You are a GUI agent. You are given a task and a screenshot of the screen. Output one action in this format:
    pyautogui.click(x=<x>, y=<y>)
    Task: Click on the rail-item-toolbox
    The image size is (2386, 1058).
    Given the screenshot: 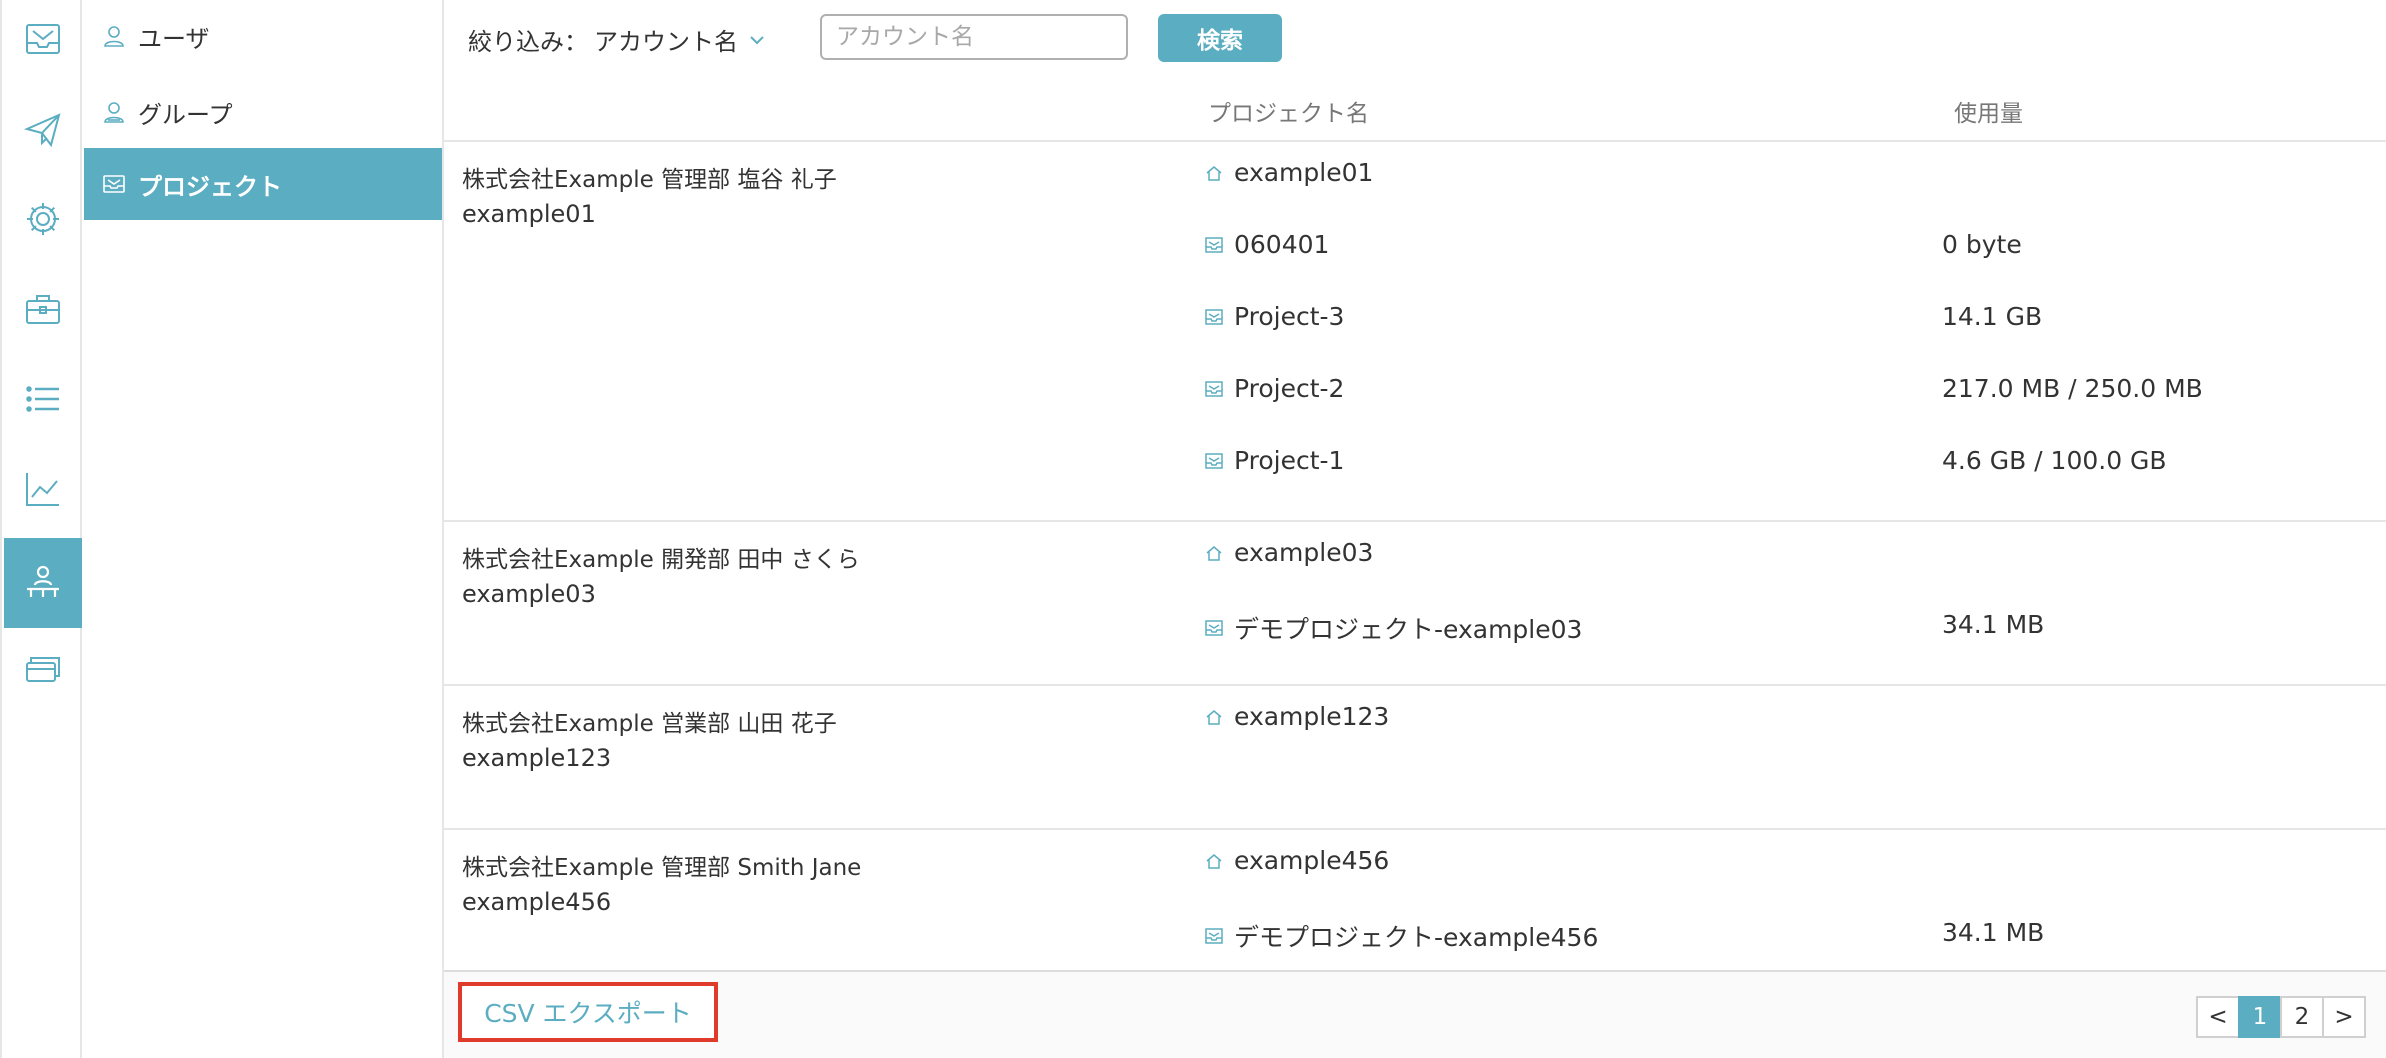 What is the action you would take?
    pyautogui.click(x=43, y=309)
    